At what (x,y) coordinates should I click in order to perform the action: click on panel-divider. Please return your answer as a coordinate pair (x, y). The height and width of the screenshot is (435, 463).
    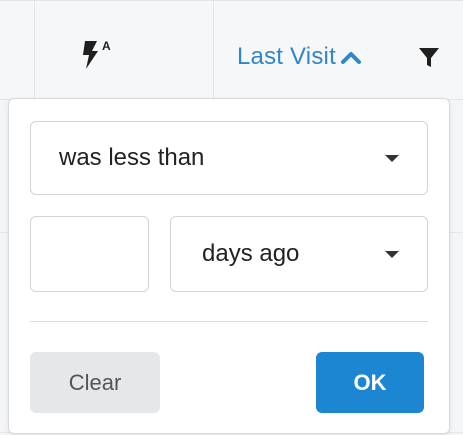
    Looking at the image, I should click on (229, 321).